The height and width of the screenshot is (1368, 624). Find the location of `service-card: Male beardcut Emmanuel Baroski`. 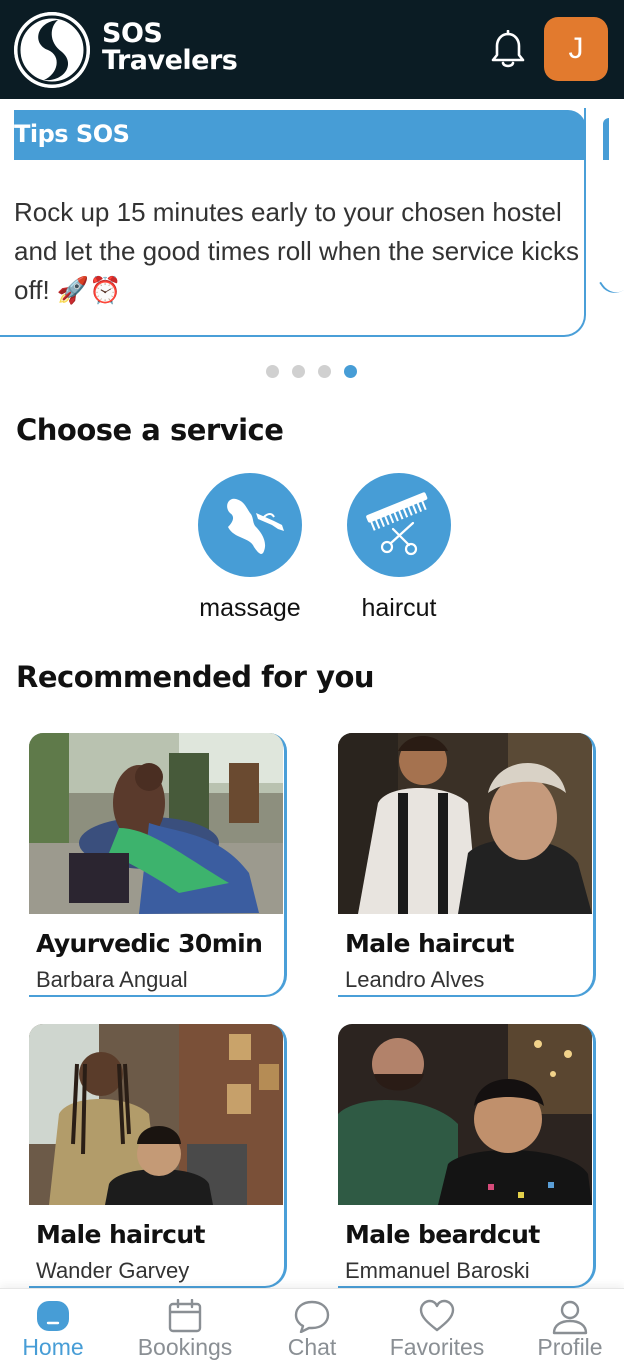

service-card: Male beardcut Emmanuel Baroski is located at coordinates (467, 1156).